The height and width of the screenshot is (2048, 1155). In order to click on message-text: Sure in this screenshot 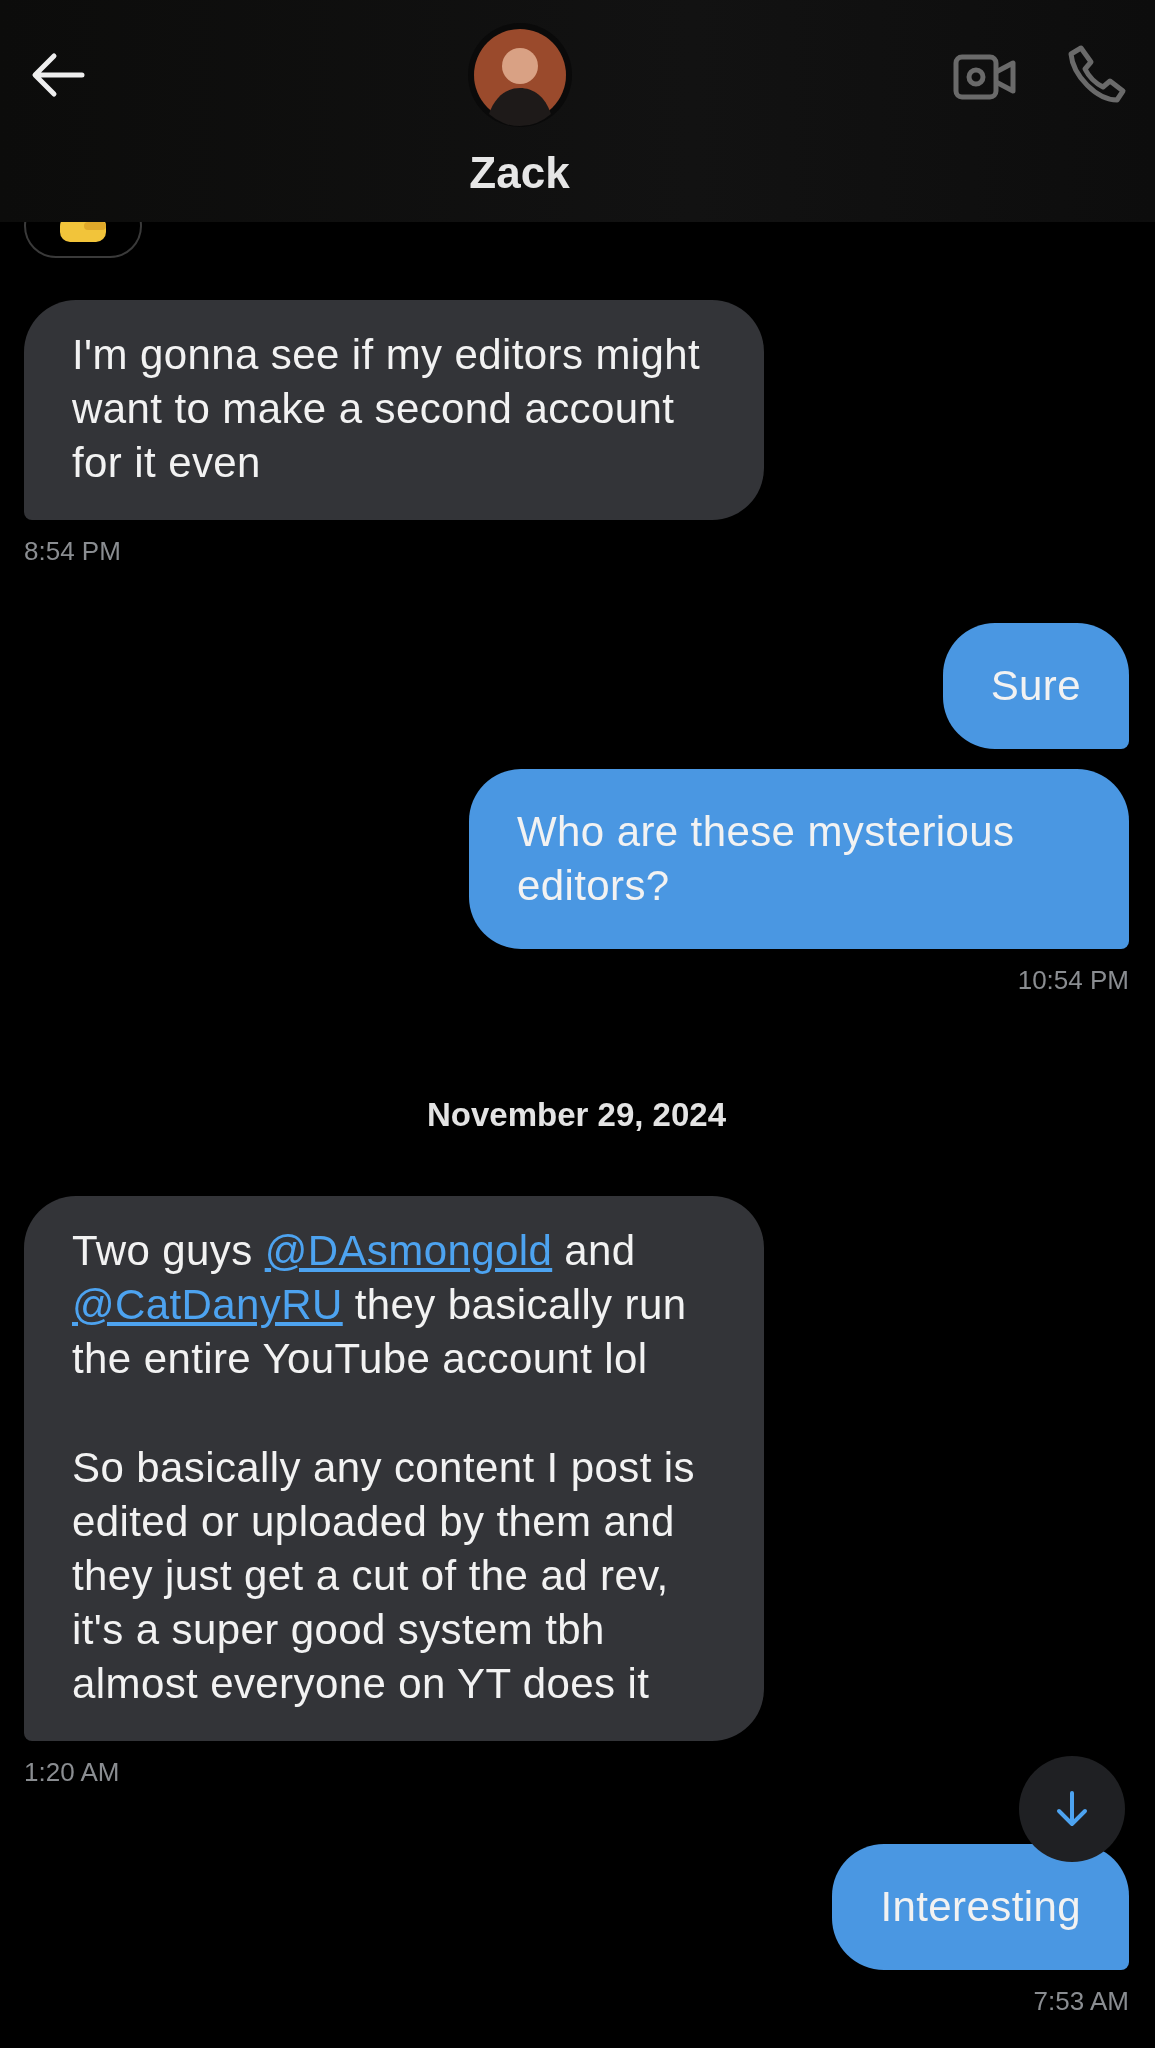, I will do `click(1035, 686)`.